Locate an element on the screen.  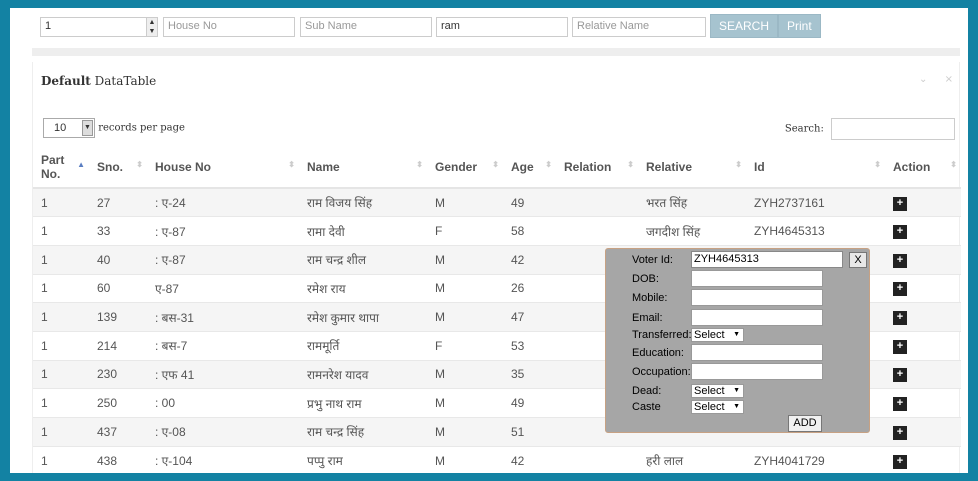
cell-sno: 60 is located at coordinates (118, 288).